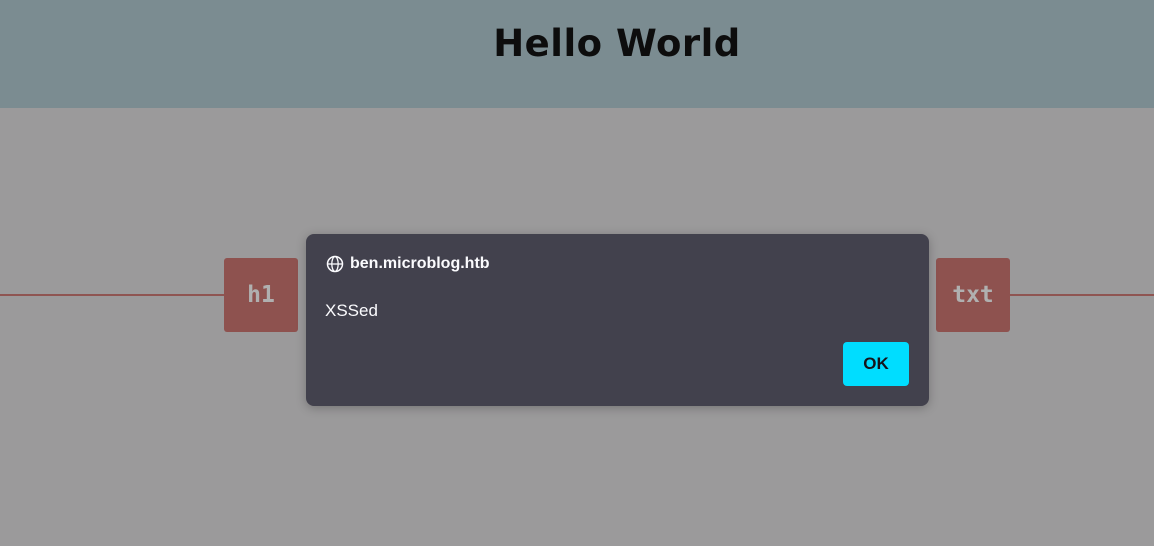 The image size is (1154, 546). Describe the element at coordinates (112, 295) in the screenshot. I see `connector-line-left` at that location.